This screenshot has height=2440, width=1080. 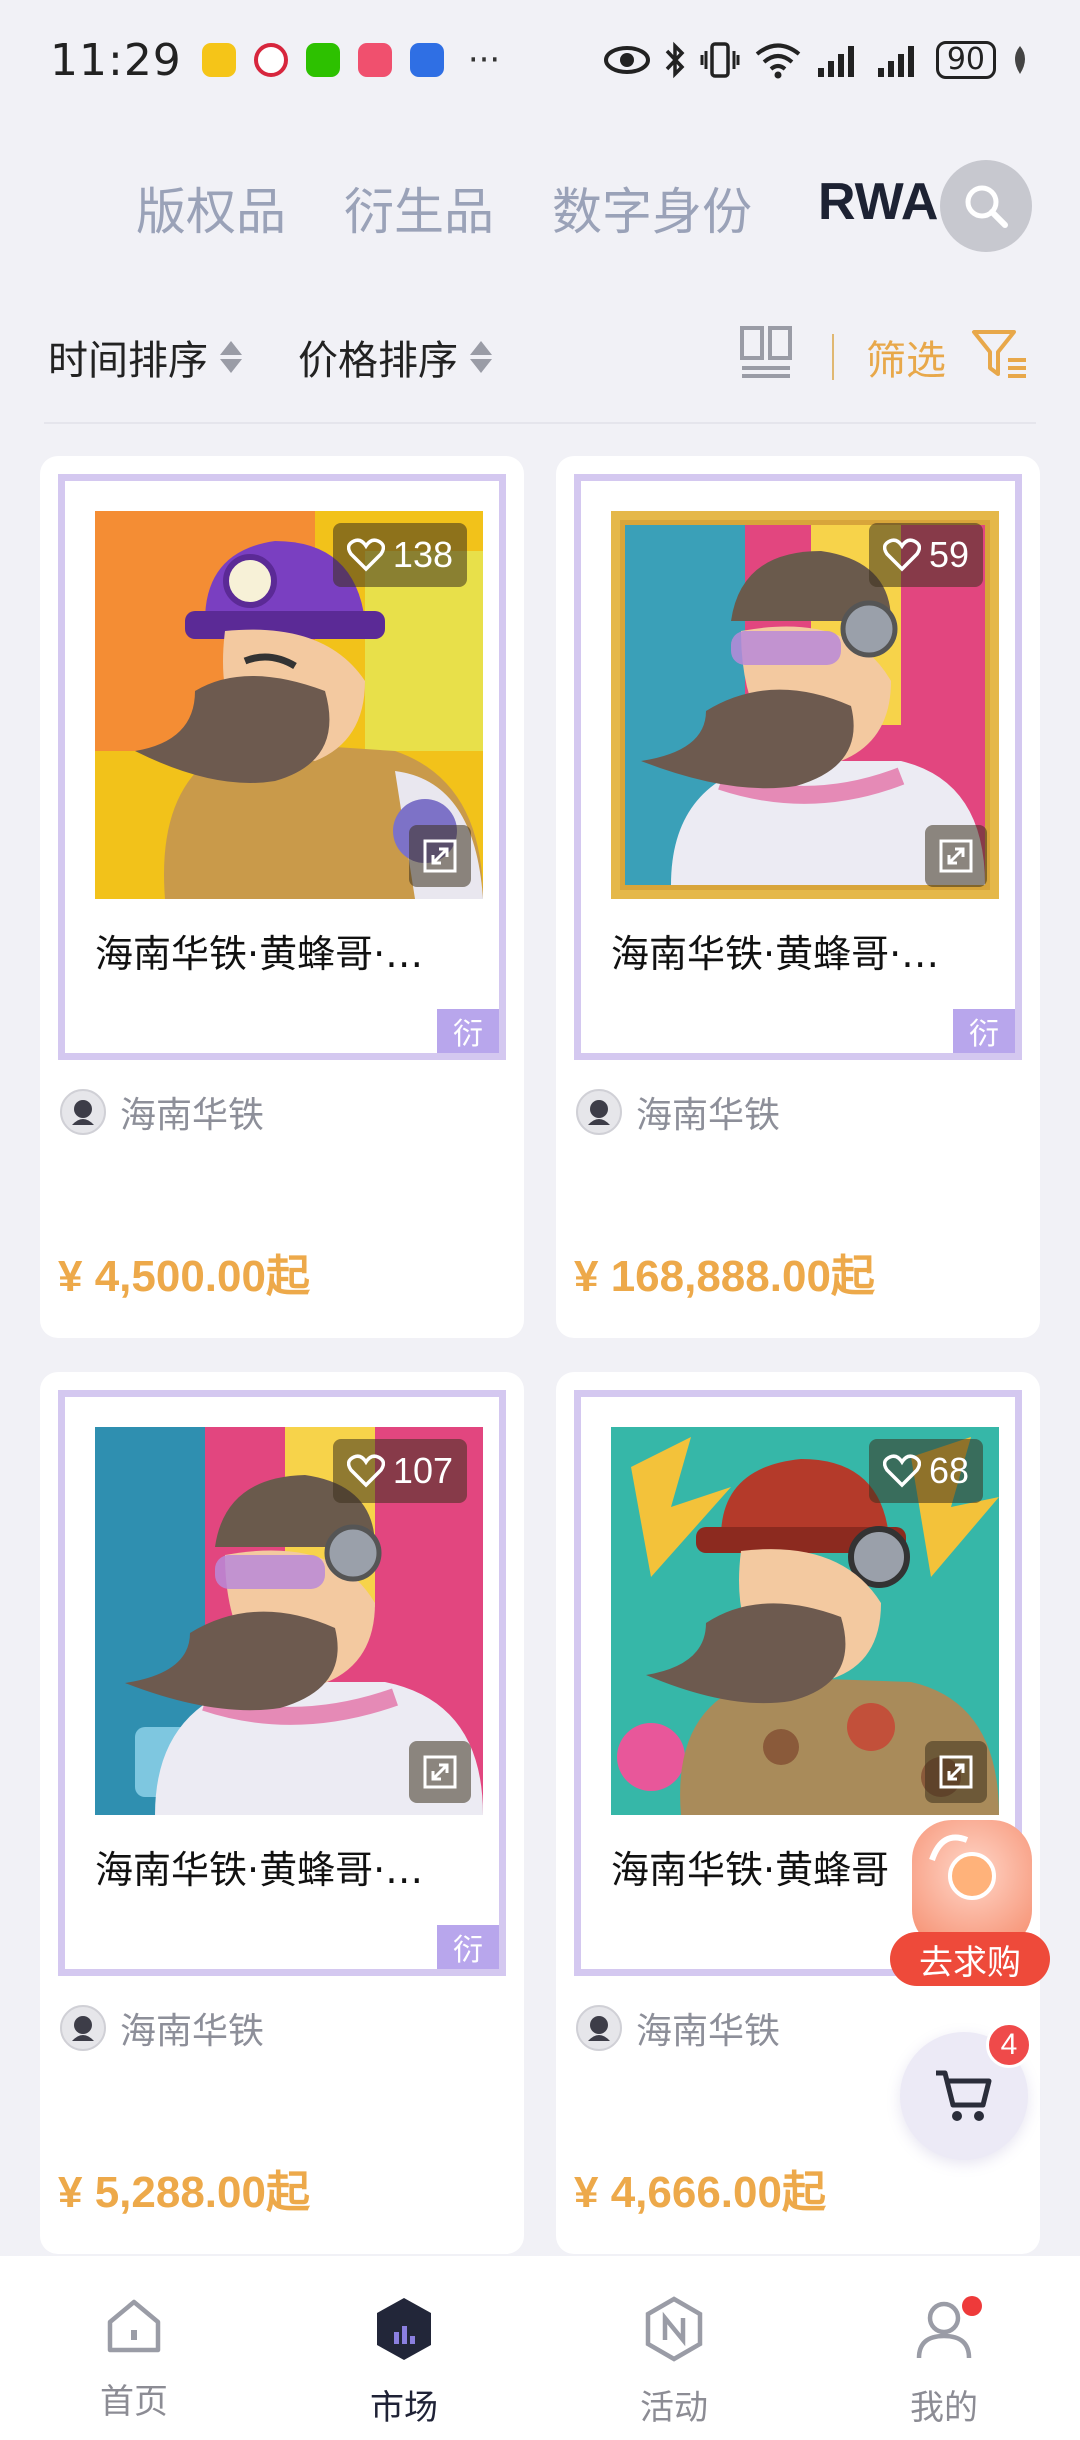 What do you see at coordinates (1009, 2045) in the screenshot?
I see `cart-count-badge: 4` at bounding box center [1009, 2045].